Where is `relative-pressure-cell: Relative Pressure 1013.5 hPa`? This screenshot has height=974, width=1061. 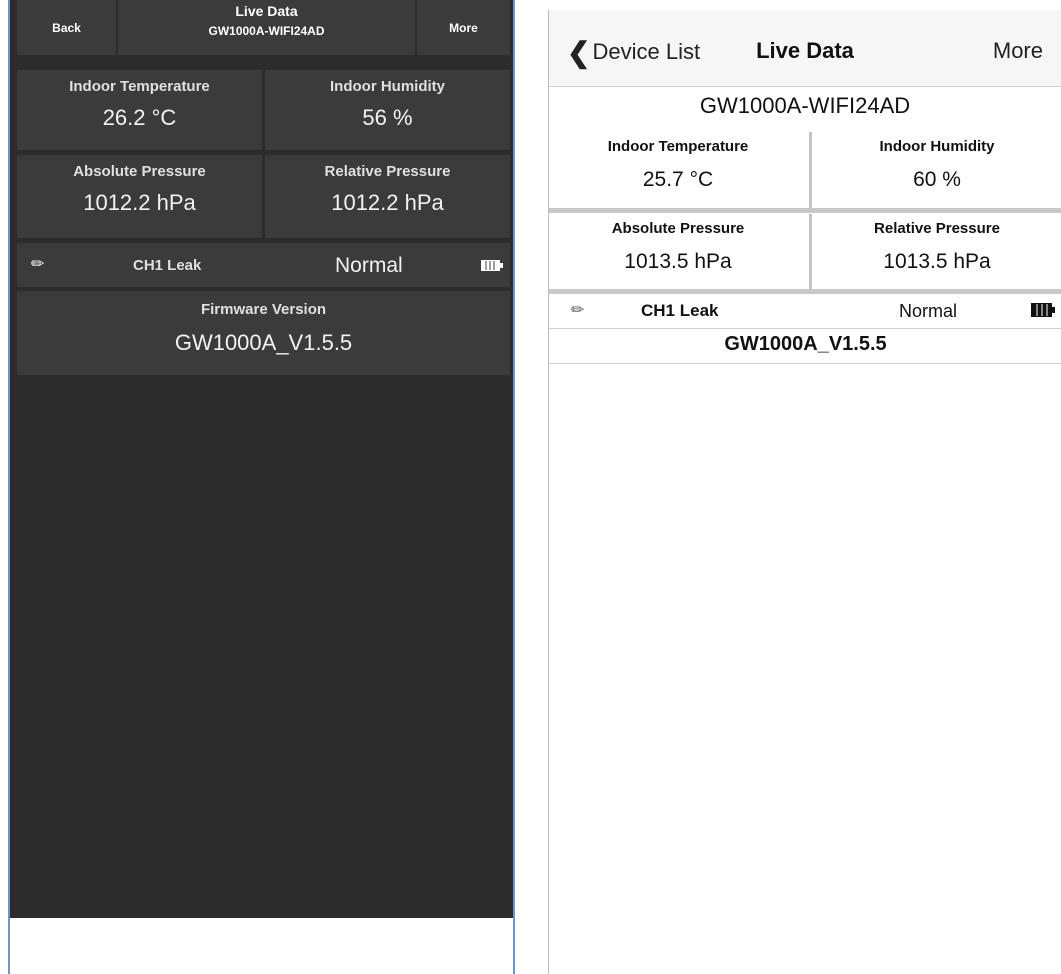 relative-pressure-cell: Relative Pressure 1013.5 hPa is located at coordinates (936, 250).